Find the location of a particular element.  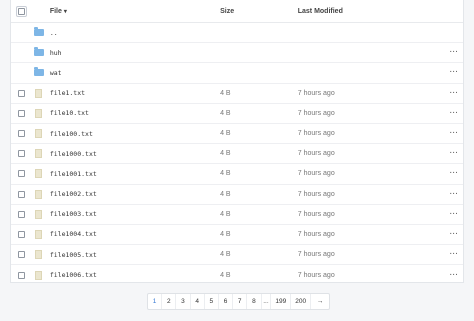

page-link-7: 7 is located at coordinates (240, 301).